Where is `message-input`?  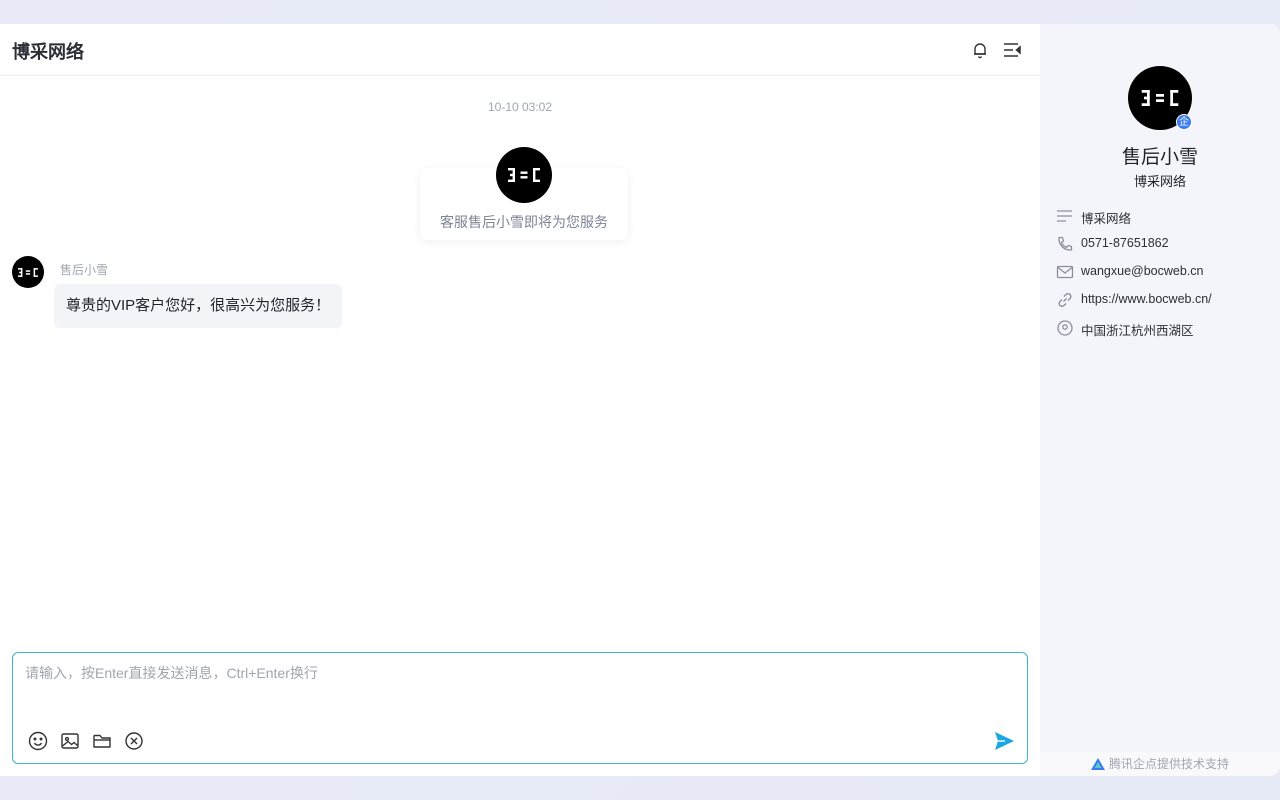 message-input is located at coordinates (515, 683).